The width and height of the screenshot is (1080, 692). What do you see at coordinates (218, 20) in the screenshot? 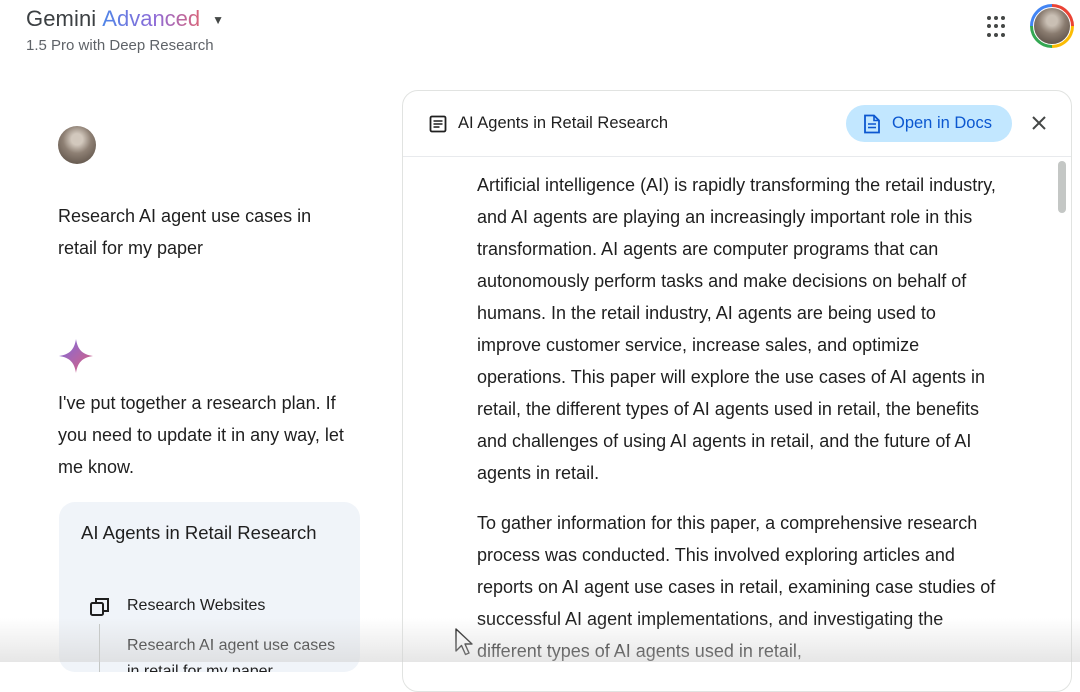
I see `caret-down-icon: ▼` at bounding box center [218, 20].